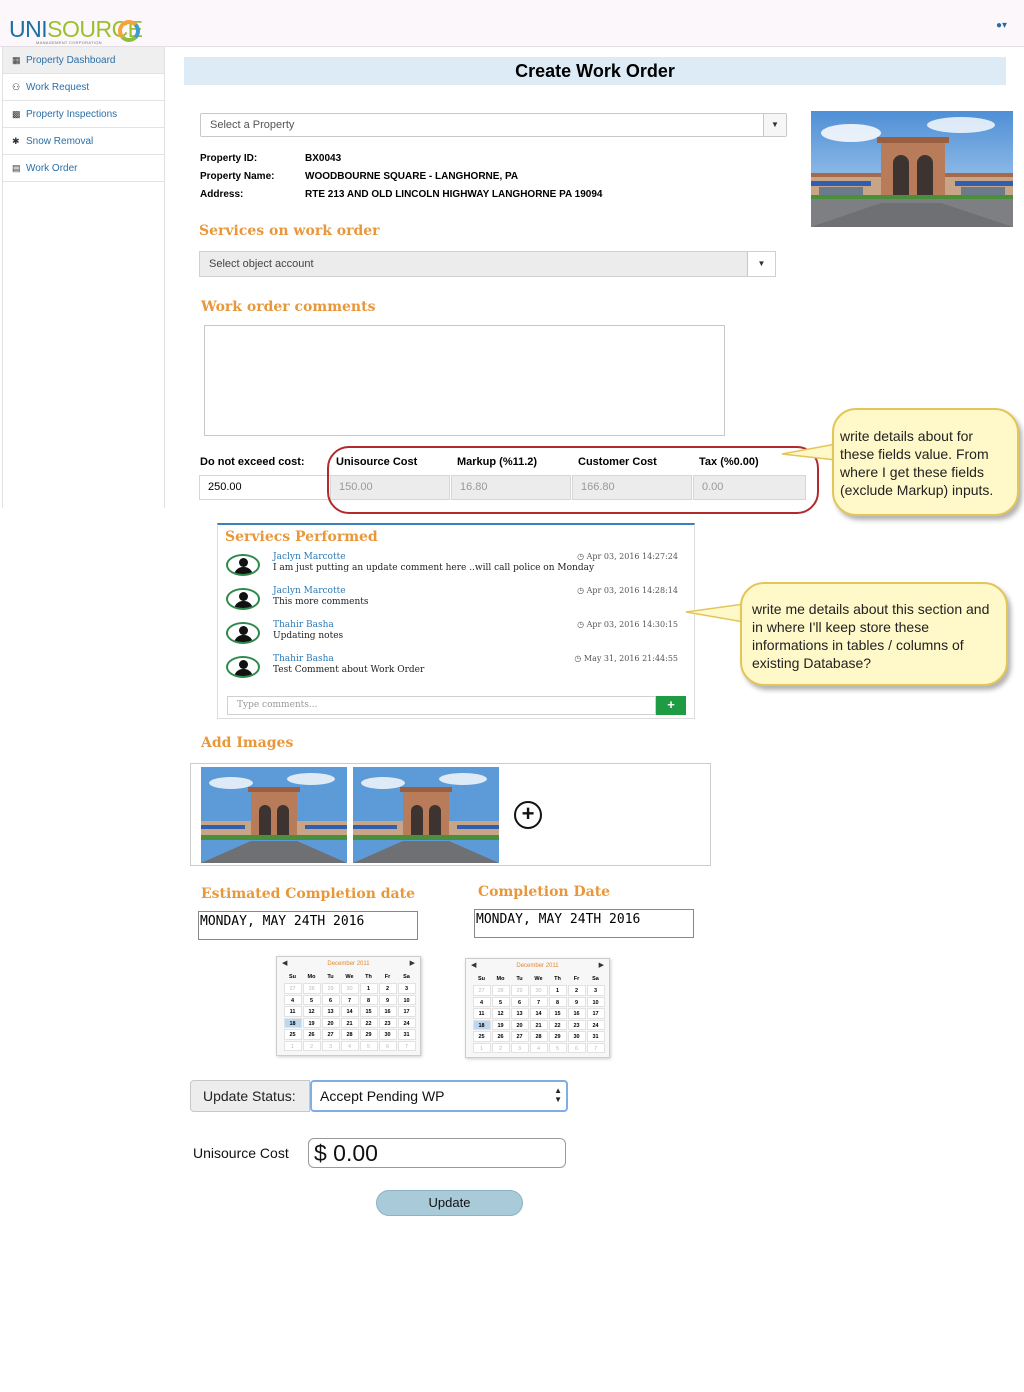  I want to click on sidebar-item-property-inspections: ▩ Property Inspections, so click(83, 114).